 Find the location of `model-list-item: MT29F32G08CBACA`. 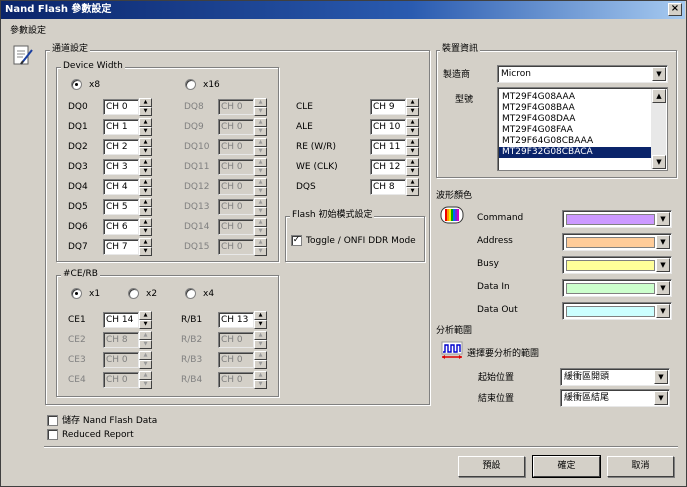

model-list-item: MT29F32G08CBACA is located at coordinates (575, 152).